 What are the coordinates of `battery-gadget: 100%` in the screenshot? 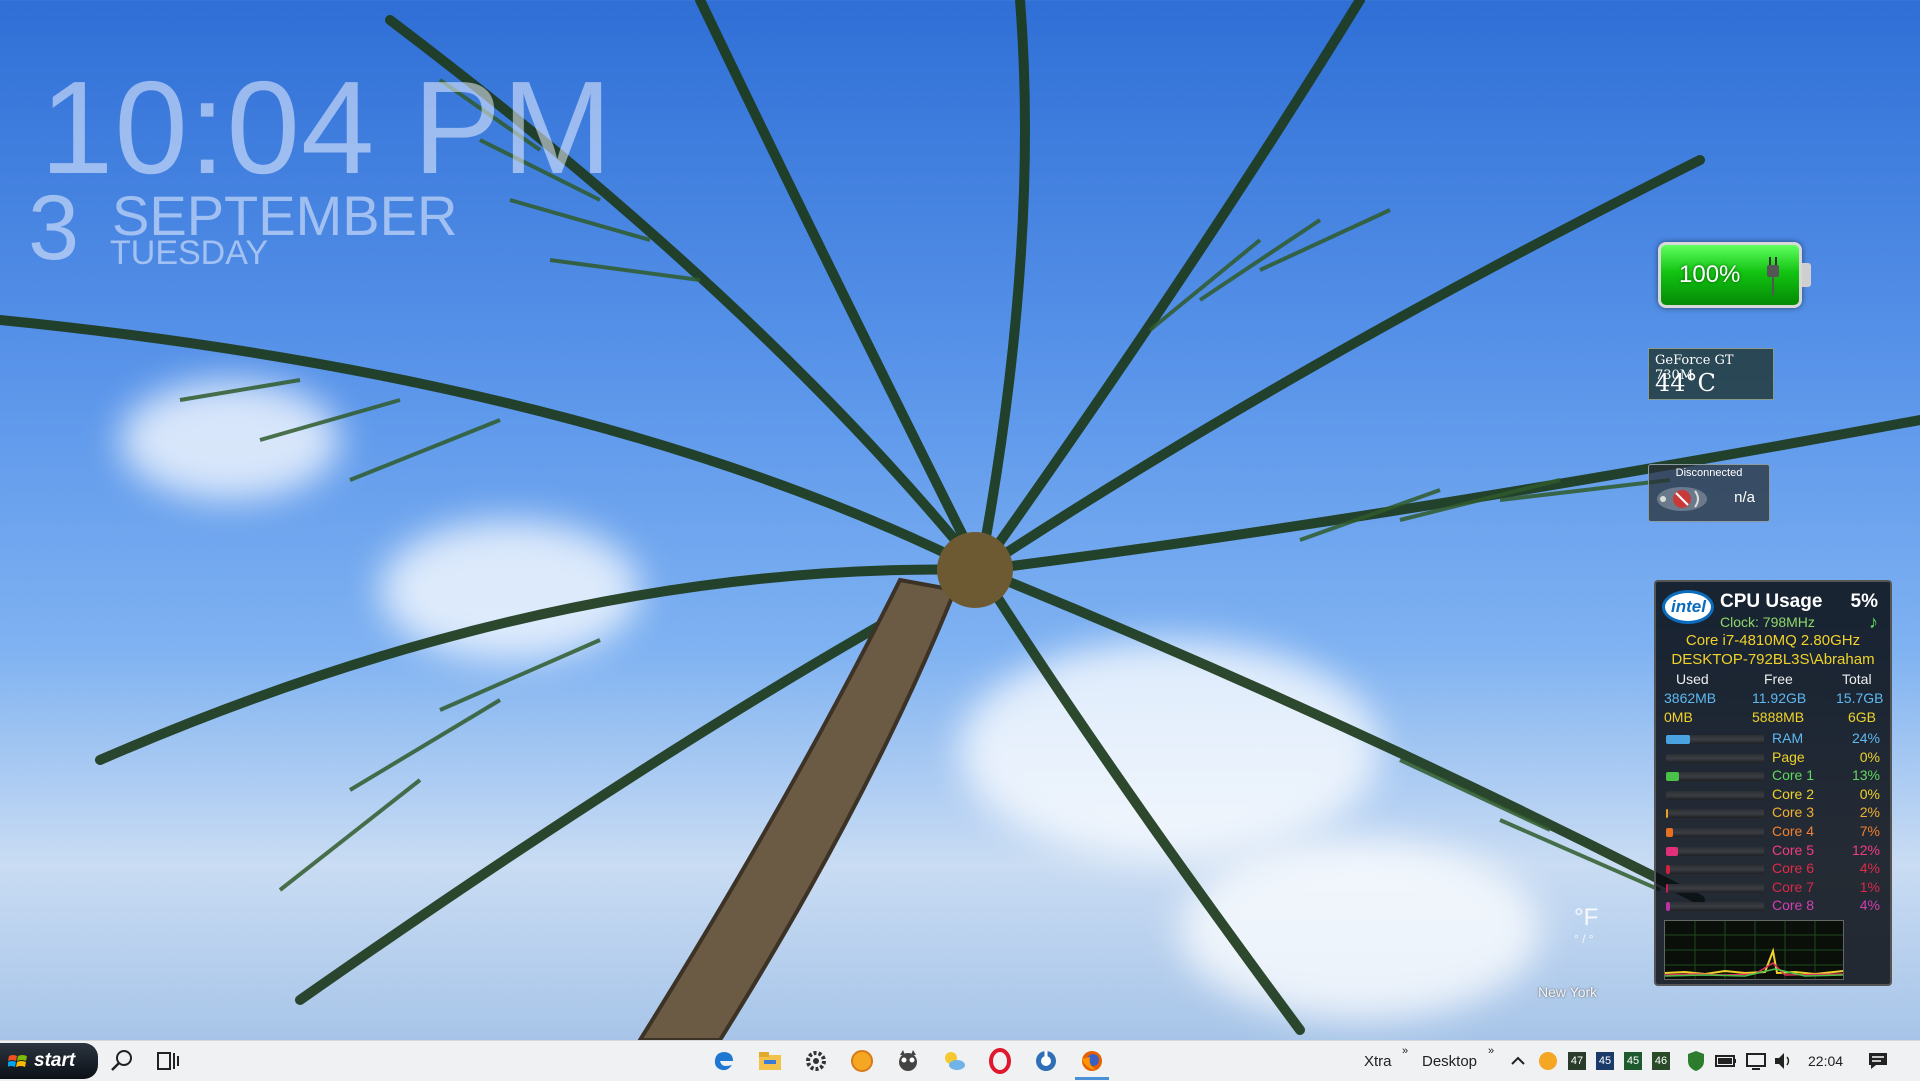 It's located at (1734, 275).